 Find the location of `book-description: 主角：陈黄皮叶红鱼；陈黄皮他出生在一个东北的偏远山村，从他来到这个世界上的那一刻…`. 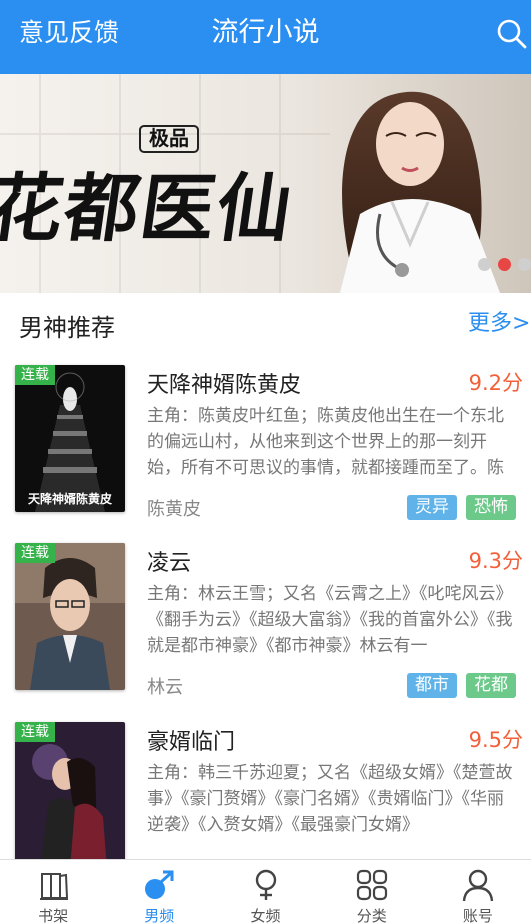

book-description: 主角：陈黄皮叶红鱼；陈黄皮他出生在一个东北的偏远山村，从他来到这个世界上的那一刻… is located at coordinates (325, 442).